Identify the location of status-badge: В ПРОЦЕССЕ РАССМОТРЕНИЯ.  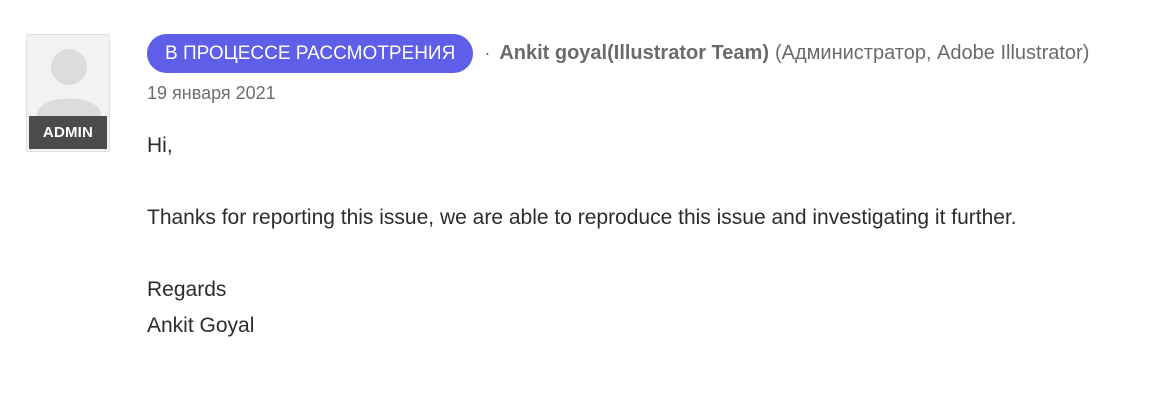
(310, 53).